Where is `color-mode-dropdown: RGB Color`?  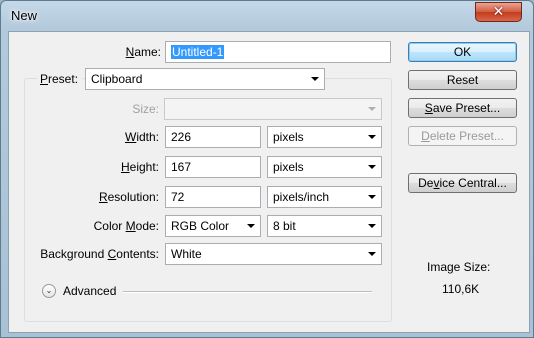 color-mode-dropdown: RGB Color is located at coordinates (213, 226).